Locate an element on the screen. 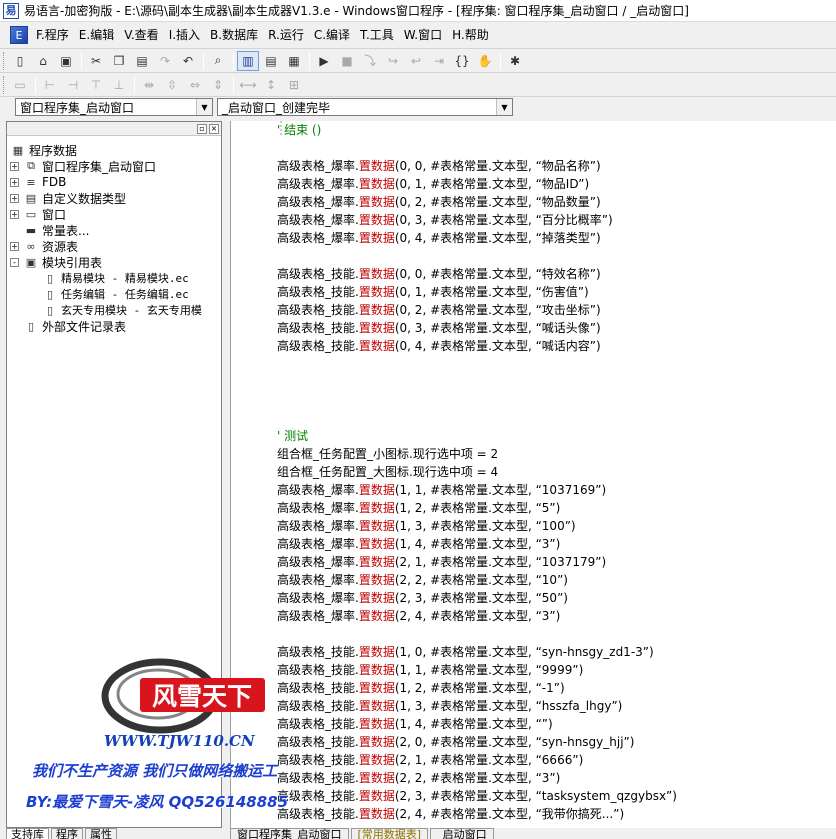  layout-view-2-icon: ▤ is located at coordinates (271, 61).